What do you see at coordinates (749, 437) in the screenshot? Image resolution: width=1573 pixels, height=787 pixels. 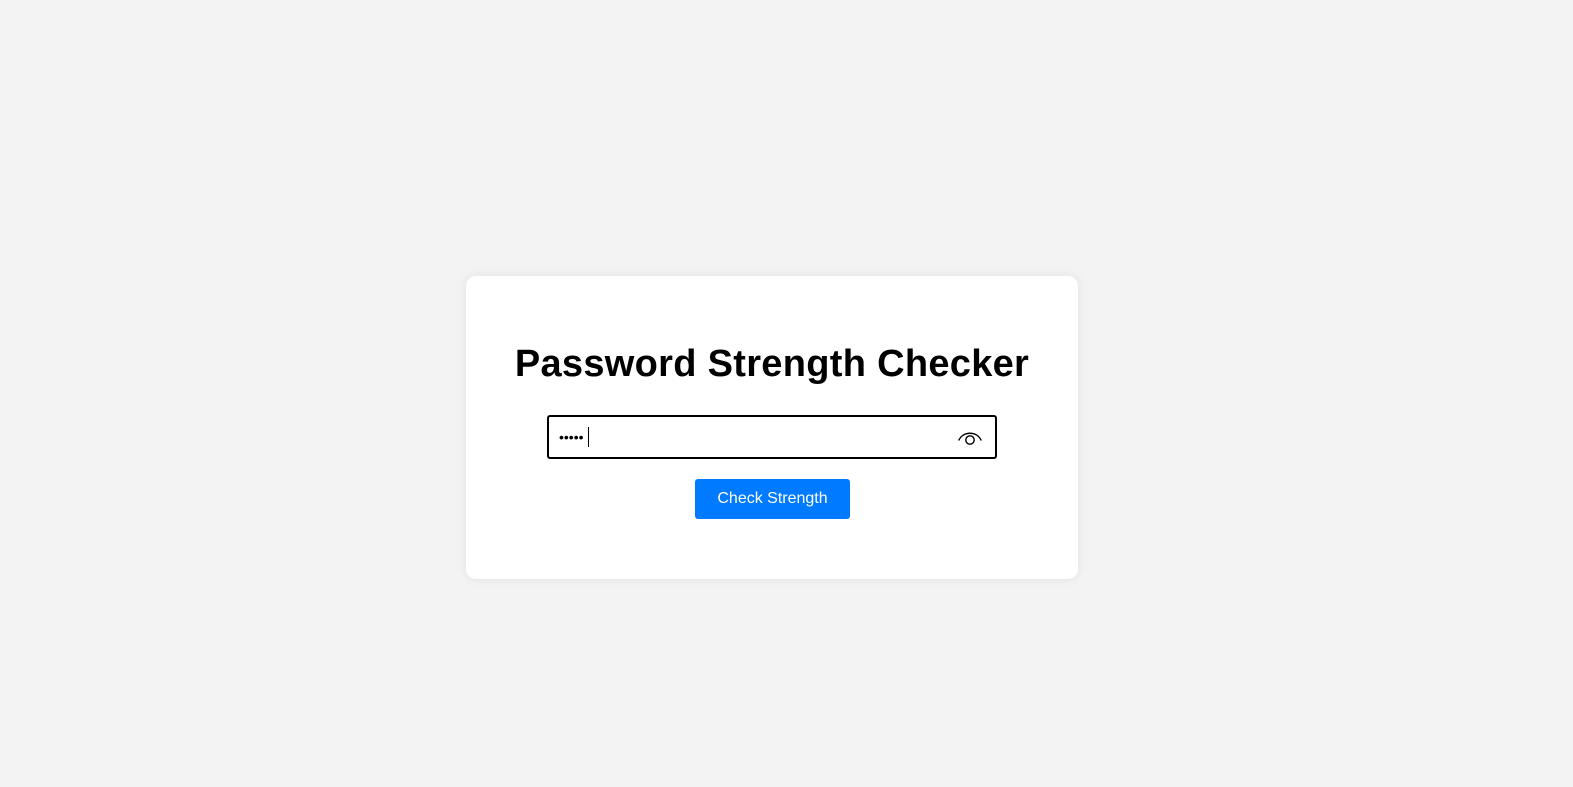 I see `password-input` at bounding box center [749, 437].